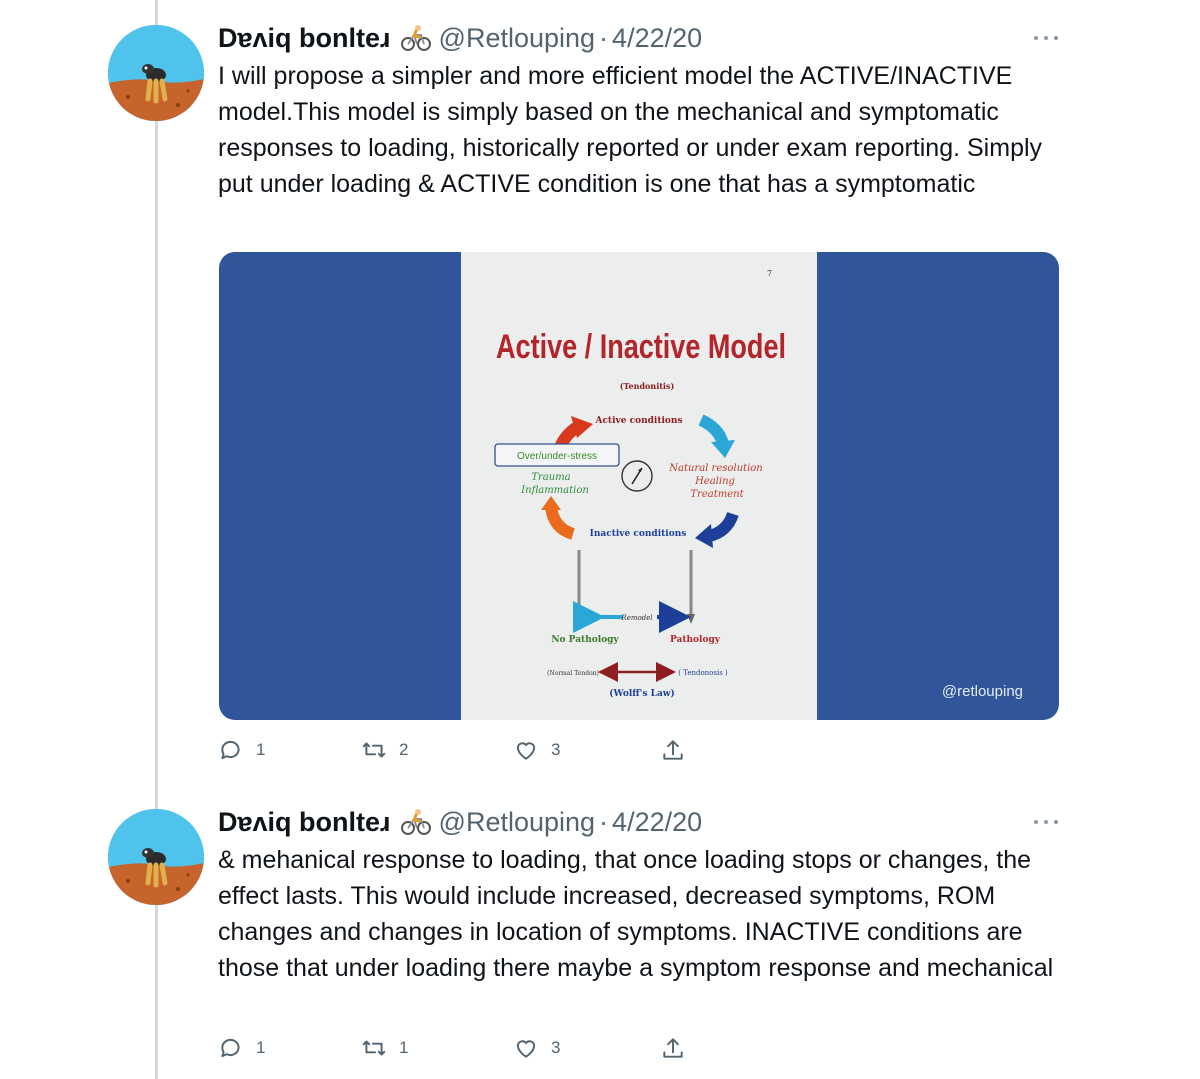  What do you see at coordinates (573, 673) in the screenshot?
I see `slide-normal-tendon: (Normal Tendon)` at bounding box center [573, 673].